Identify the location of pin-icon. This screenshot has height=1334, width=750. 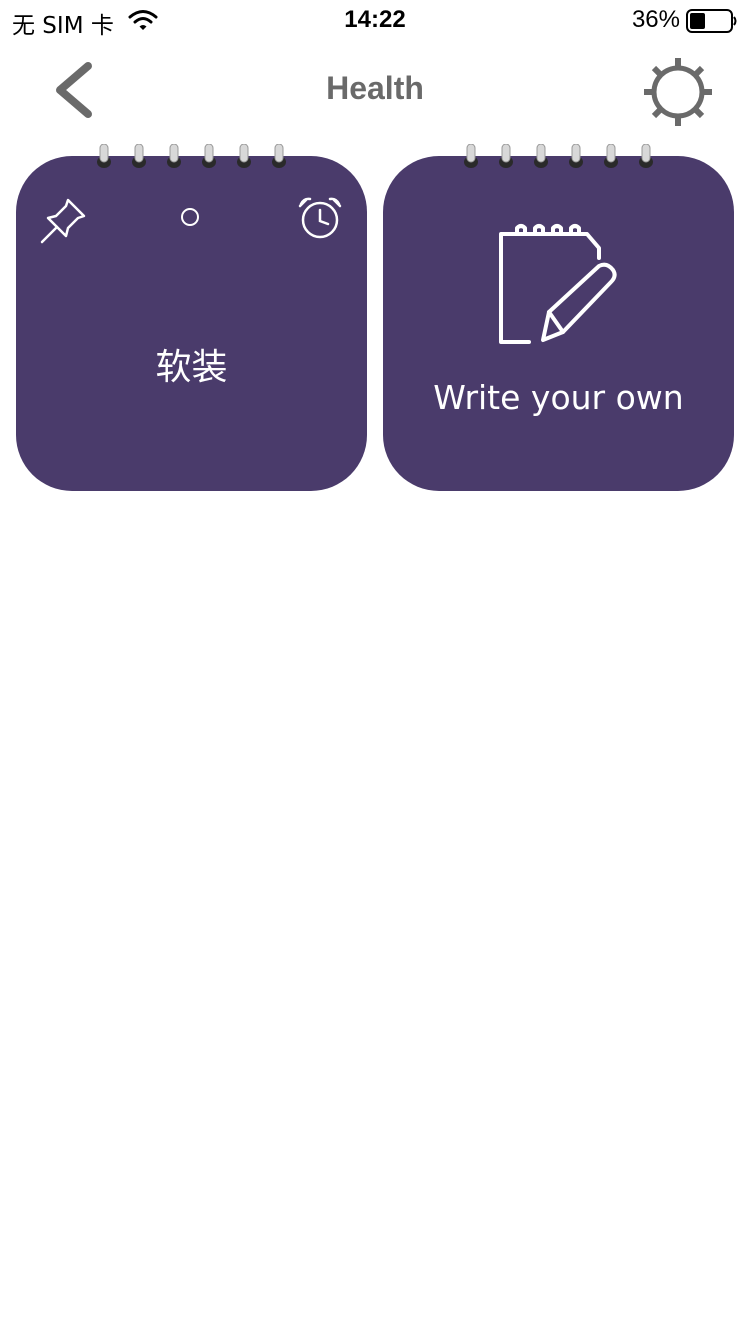
(64, 220).